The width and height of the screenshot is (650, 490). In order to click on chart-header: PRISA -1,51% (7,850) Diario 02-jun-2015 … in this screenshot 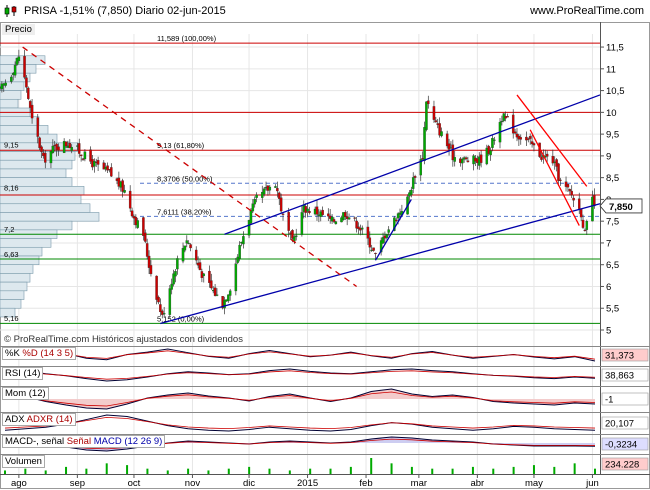, I will do `click(325, 11)`.